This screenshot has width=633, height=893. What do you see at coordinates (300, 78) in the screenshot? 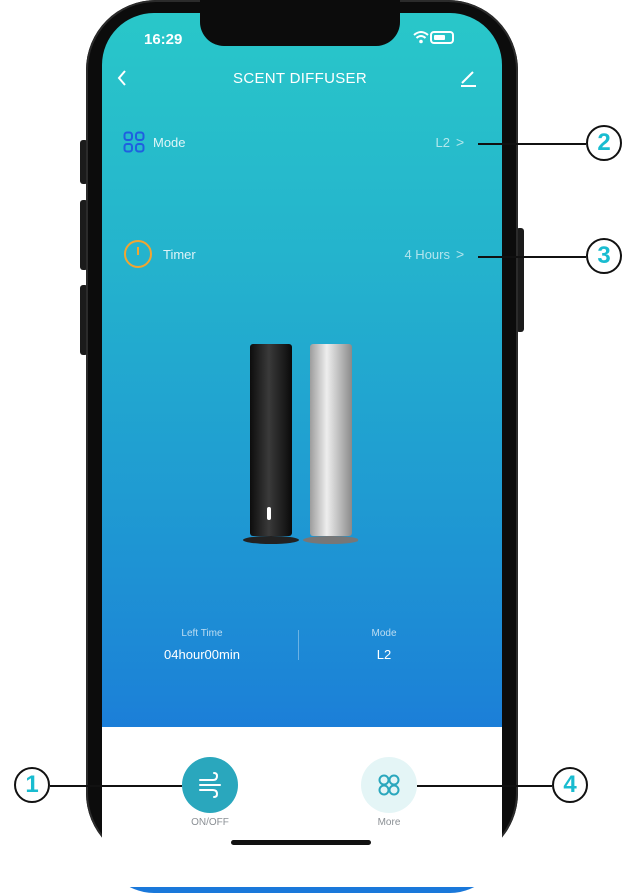
I see `page-title: SCENT DIFFUSER` at bounding box center [300, 78].